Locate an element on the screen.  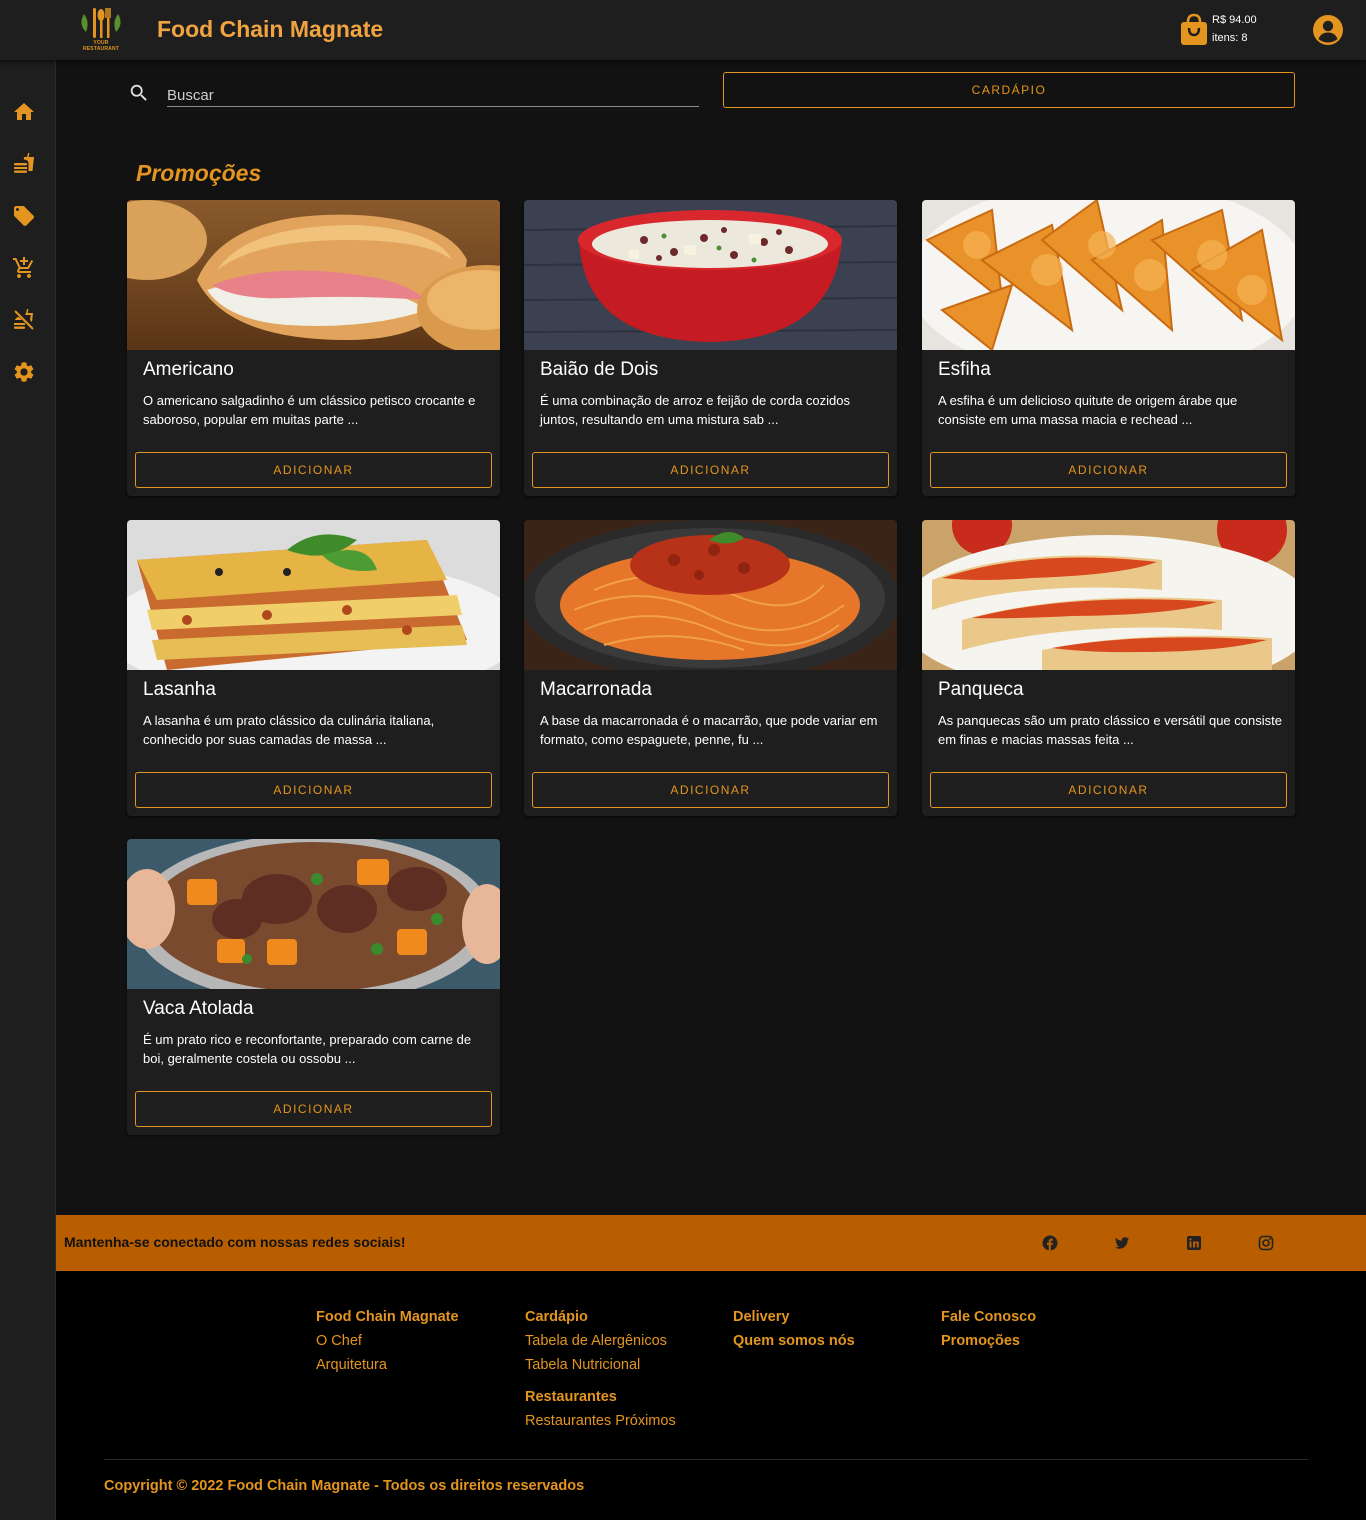
search-icon is located at coordinates (138, 92).